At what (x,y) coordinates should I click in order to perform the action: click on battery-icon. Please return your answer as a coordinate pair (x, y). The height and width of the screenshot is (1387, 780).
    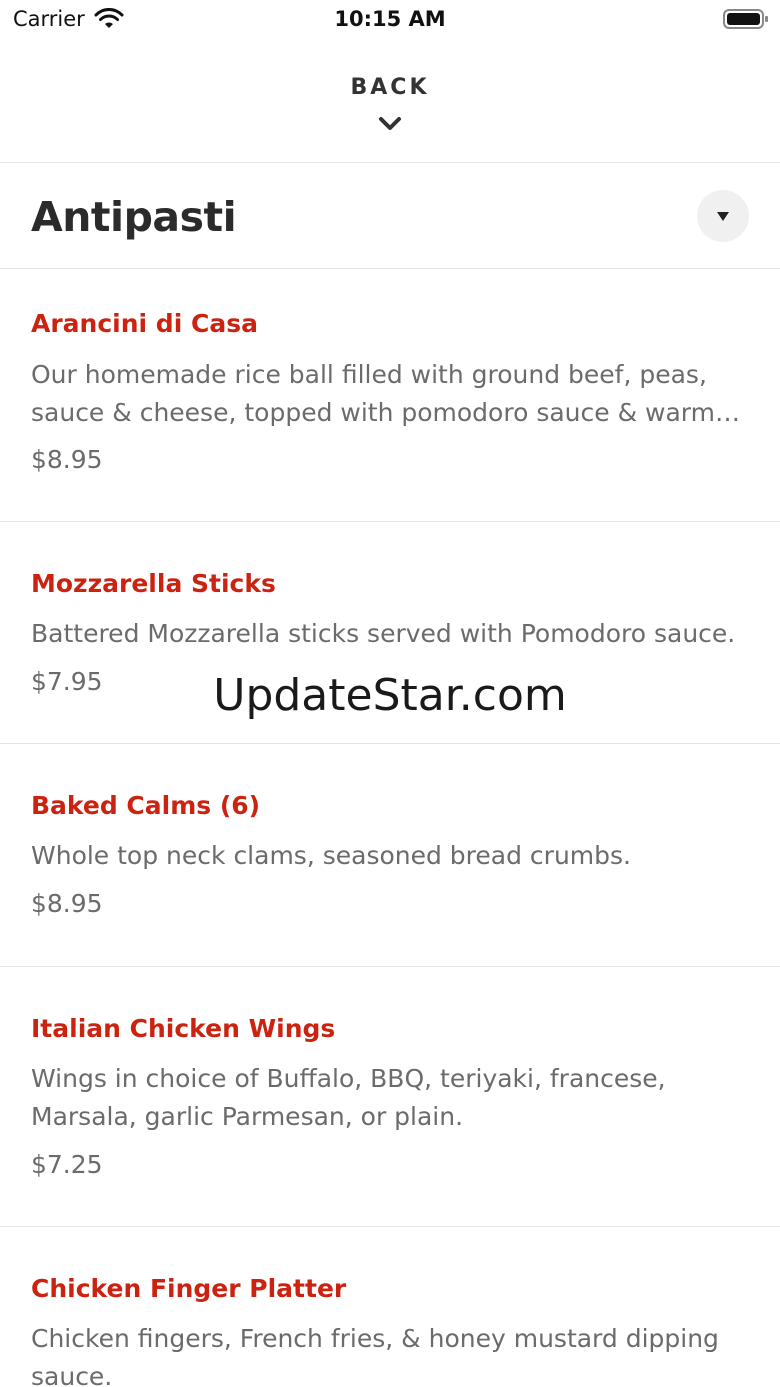
    Looking at the image, I should click on (745, 19).